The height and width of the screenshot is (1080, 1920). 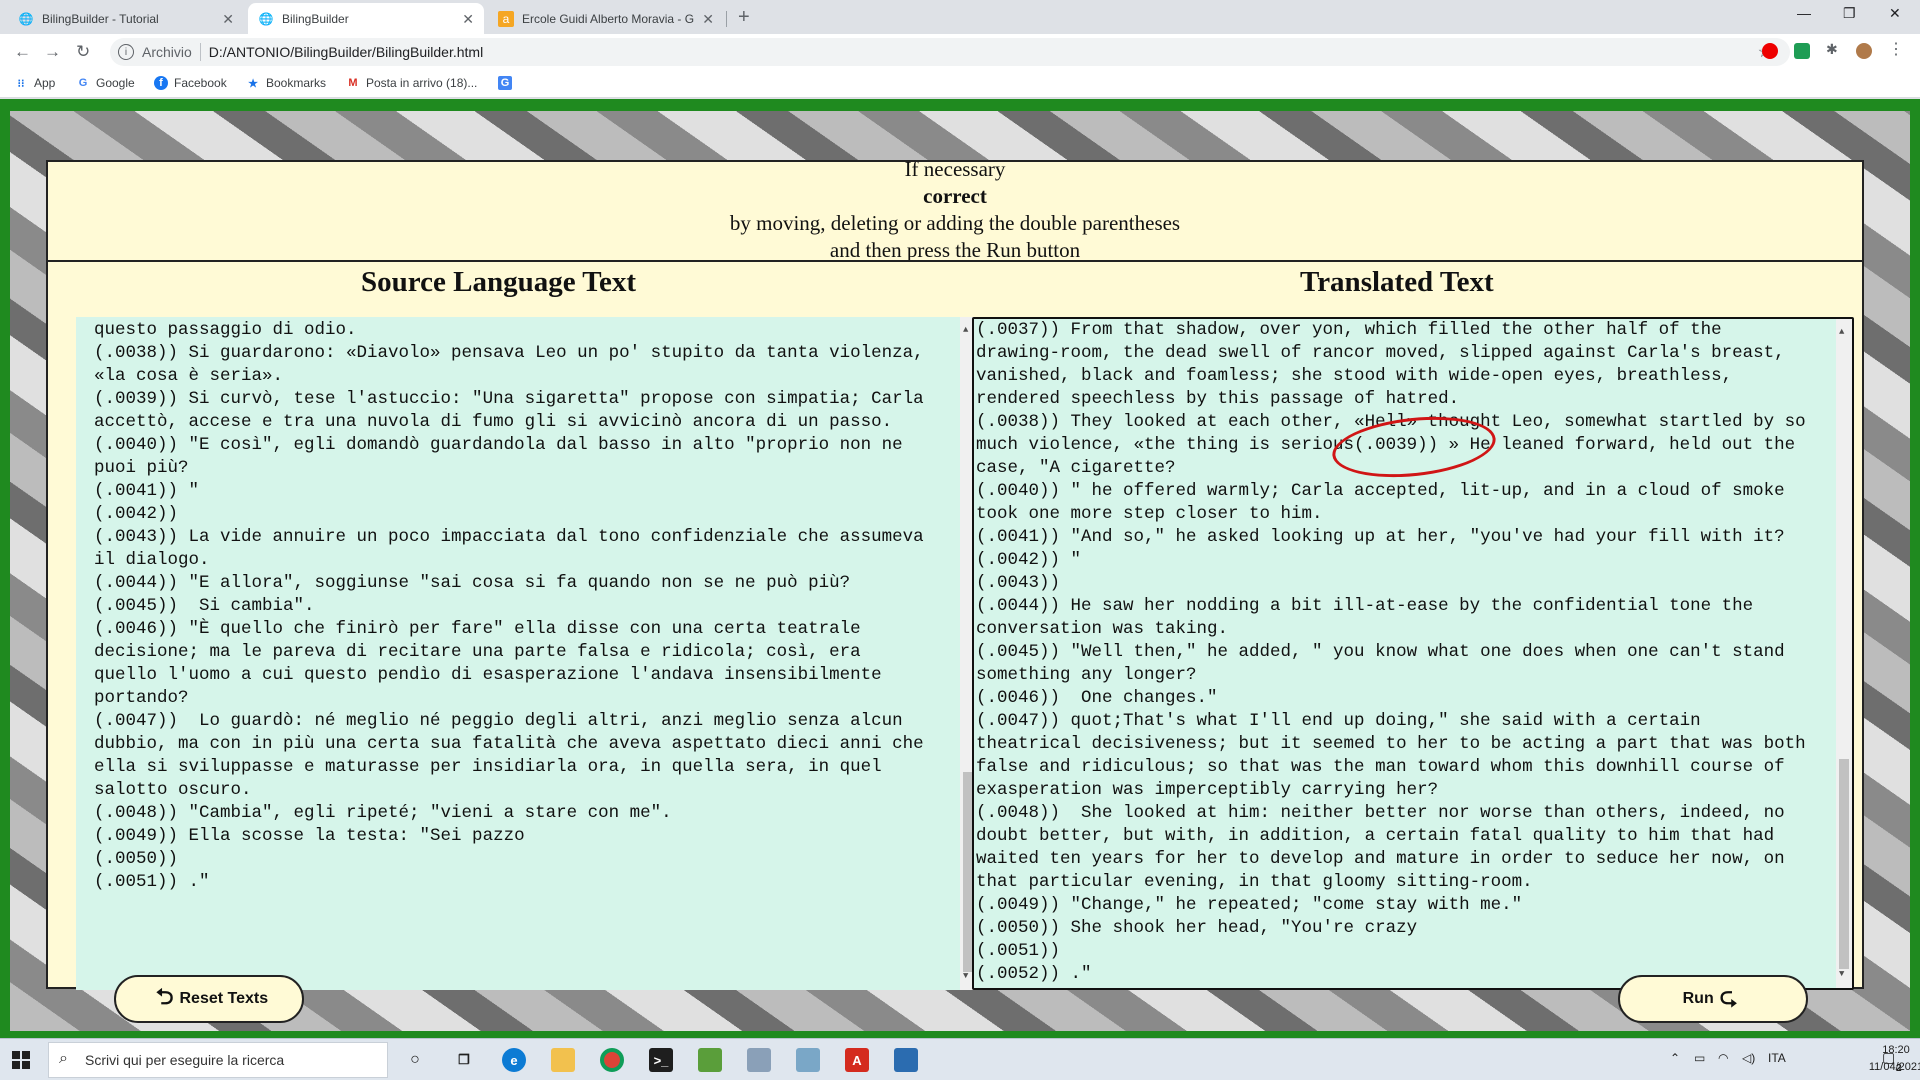 I want to click on google-icon: G, so click(x=83, y=83).